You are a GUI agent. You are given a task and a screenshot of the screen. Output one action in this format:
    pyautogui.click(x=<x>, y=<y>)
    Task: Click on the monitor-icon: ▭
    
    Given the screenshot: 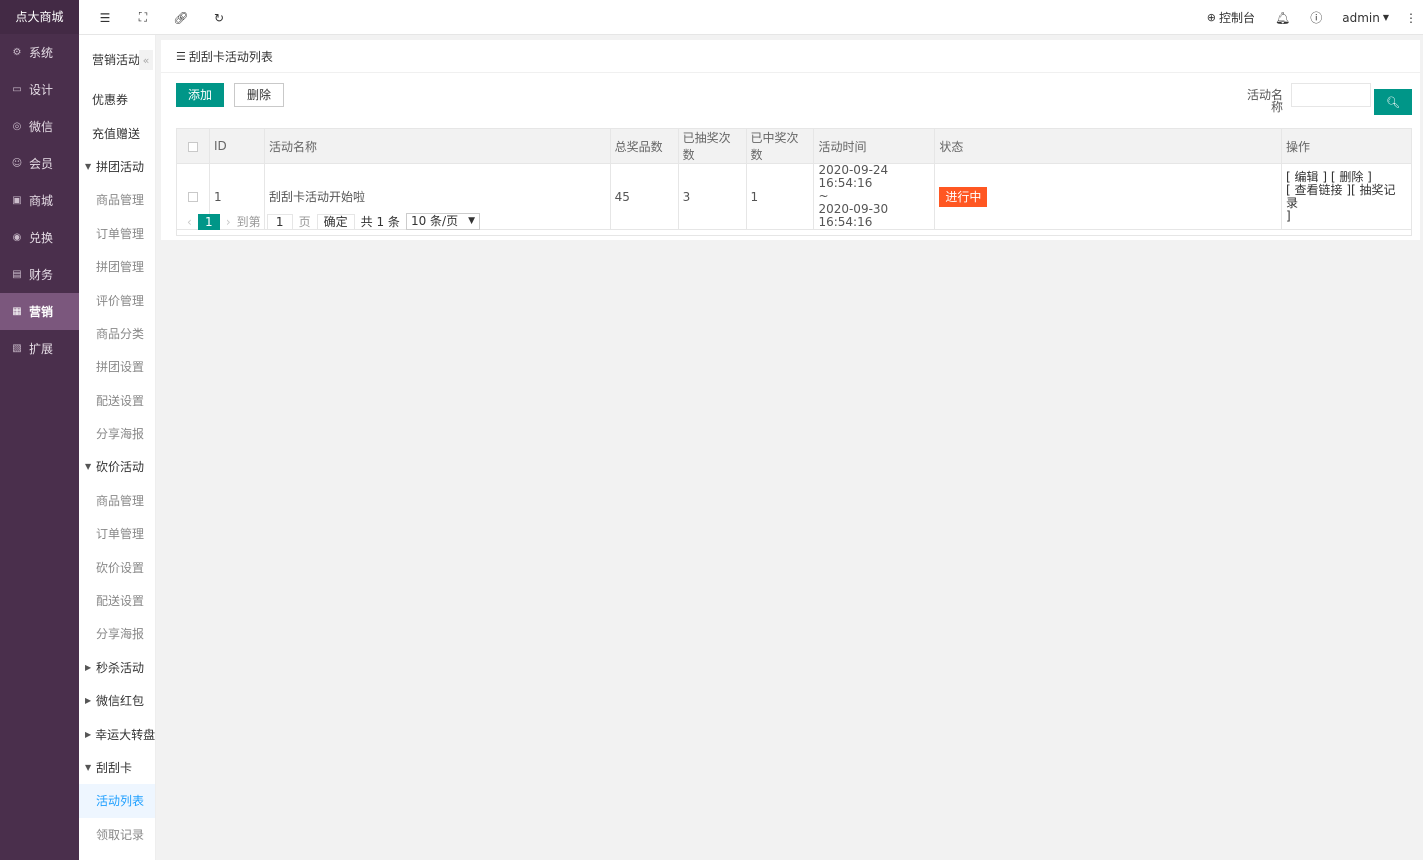 What is the action you would take?
    pyautogui.click(x=17, y=89)
    